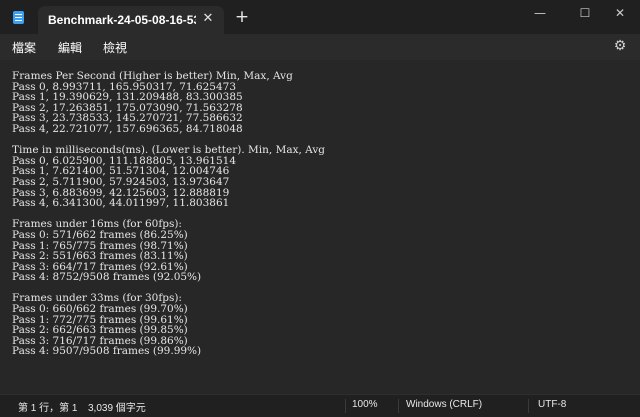  Describe the element at coordinates (540, 14) in the screenshot. I see `minimize-icon: —` at that location.